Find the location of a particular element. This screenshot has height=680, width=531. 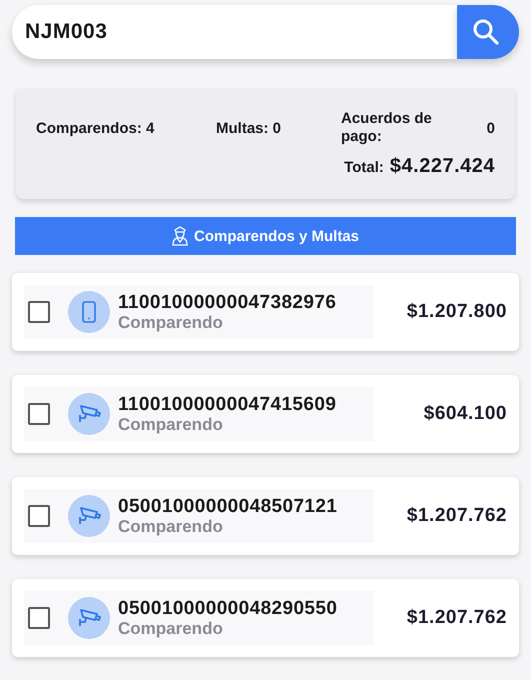

total-amount: $4.227.424 is located at coordinates (442, 166).